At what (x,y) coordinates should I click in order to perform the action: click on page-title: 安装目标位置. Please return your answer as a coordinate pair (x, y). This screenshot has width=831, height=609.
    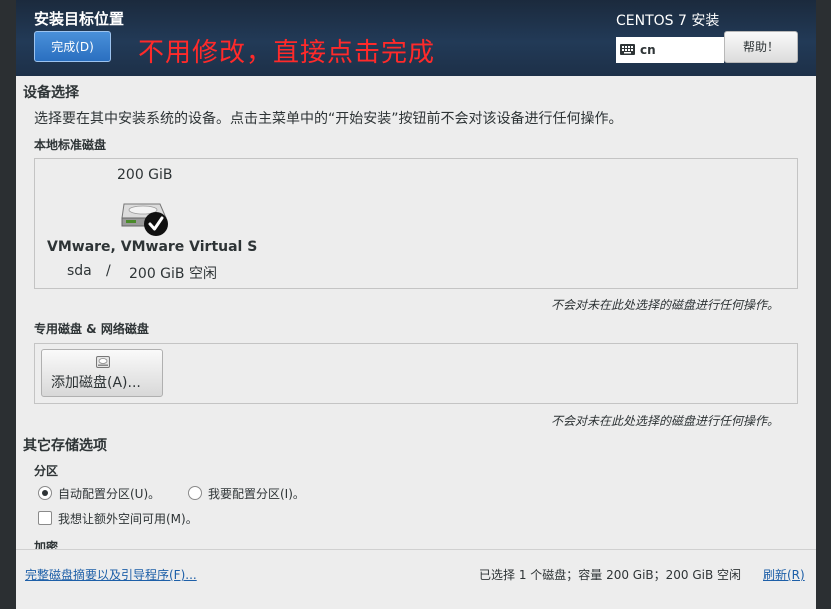
    Looking at the image, I should click on (79, 19).